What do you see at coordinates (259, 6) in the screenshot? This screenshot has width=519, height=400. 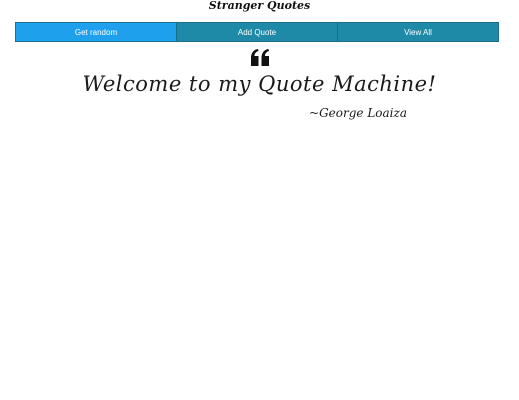 I see `site-title: Stranger Quotes` at bounding box center [259, 6].